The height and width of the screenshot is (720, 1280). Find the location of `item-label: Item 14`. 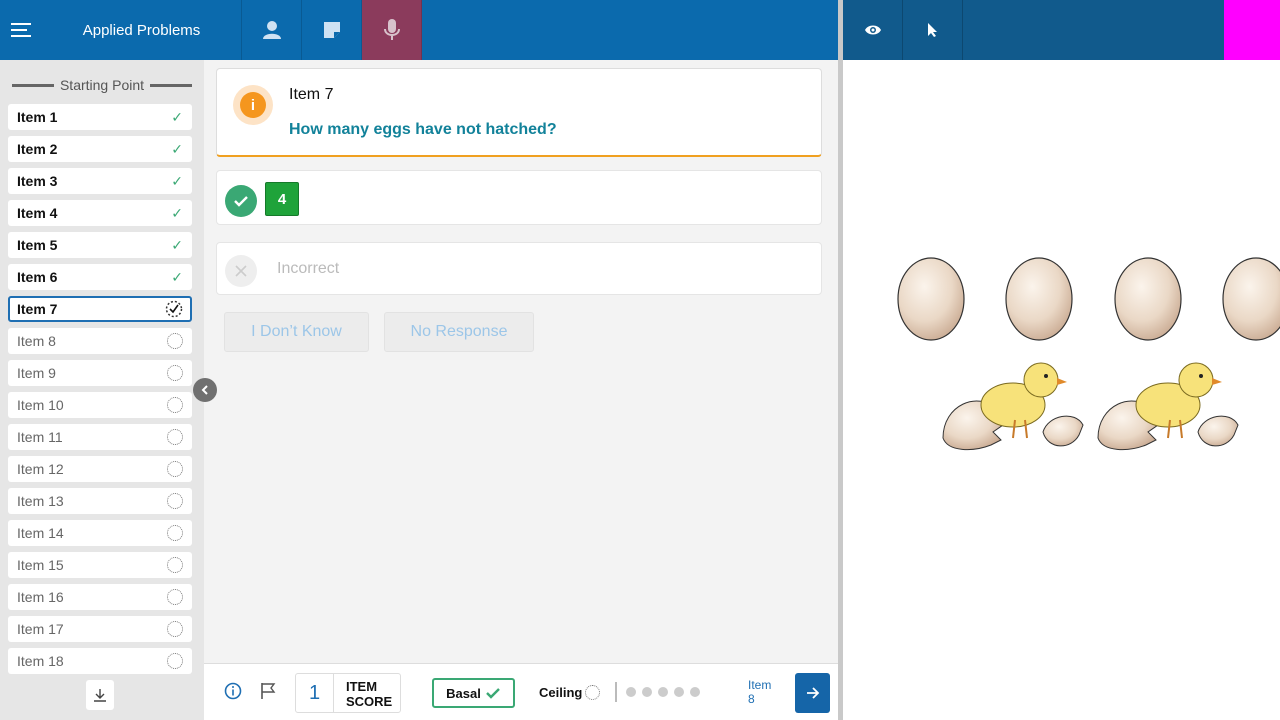

item-label: Item 14 is located at coordinates (40, 533).